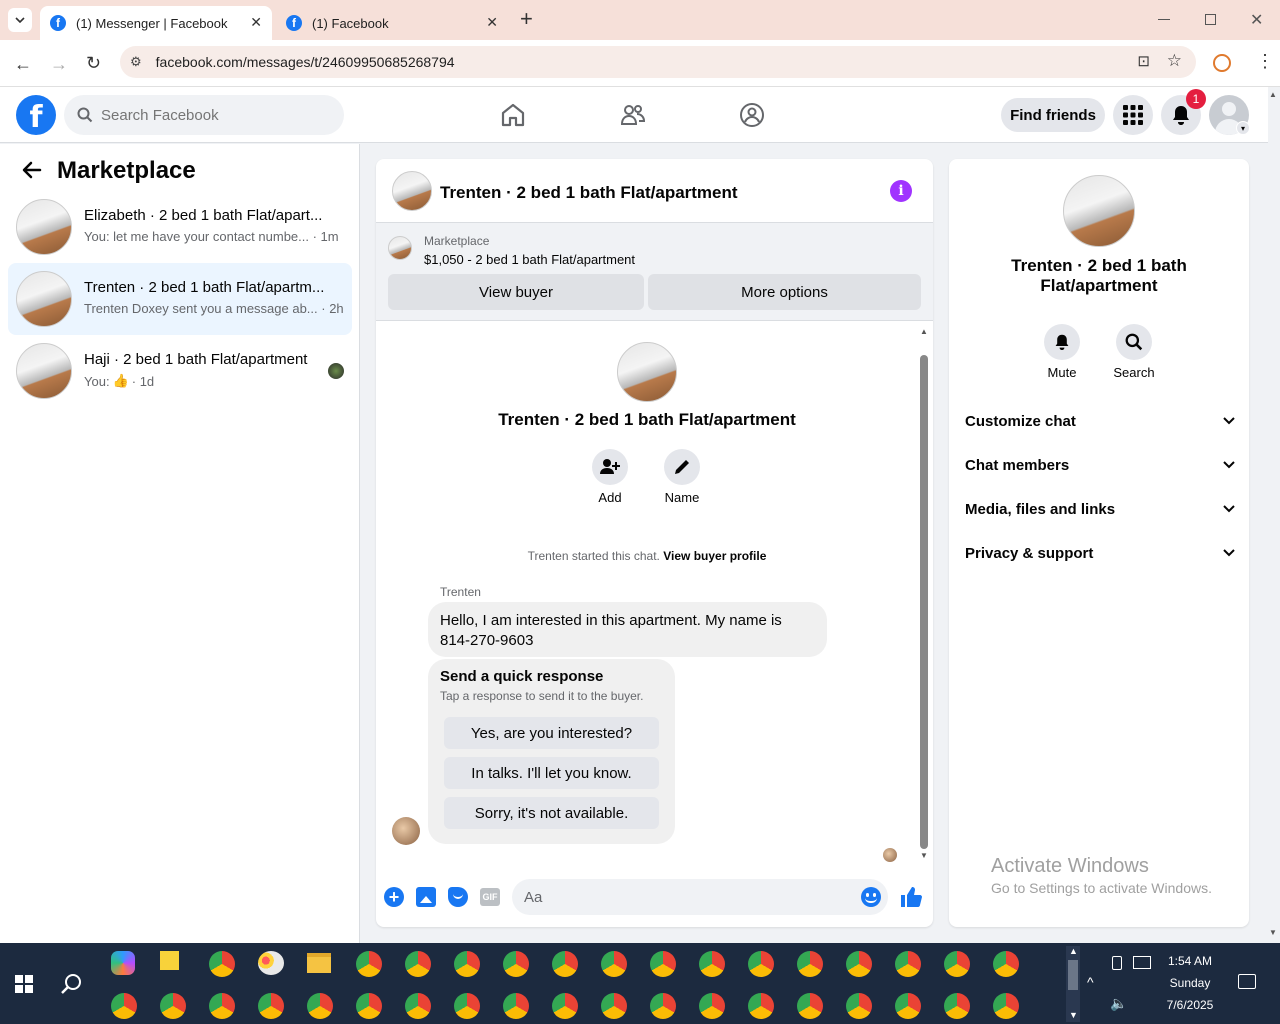 The height and width of the screenshot is (1024, 1280). What do you see at coordinates (1053, 115) in the screenshot?
I see `find-friends-button: Find friends` at bounding box center [1053, 115].